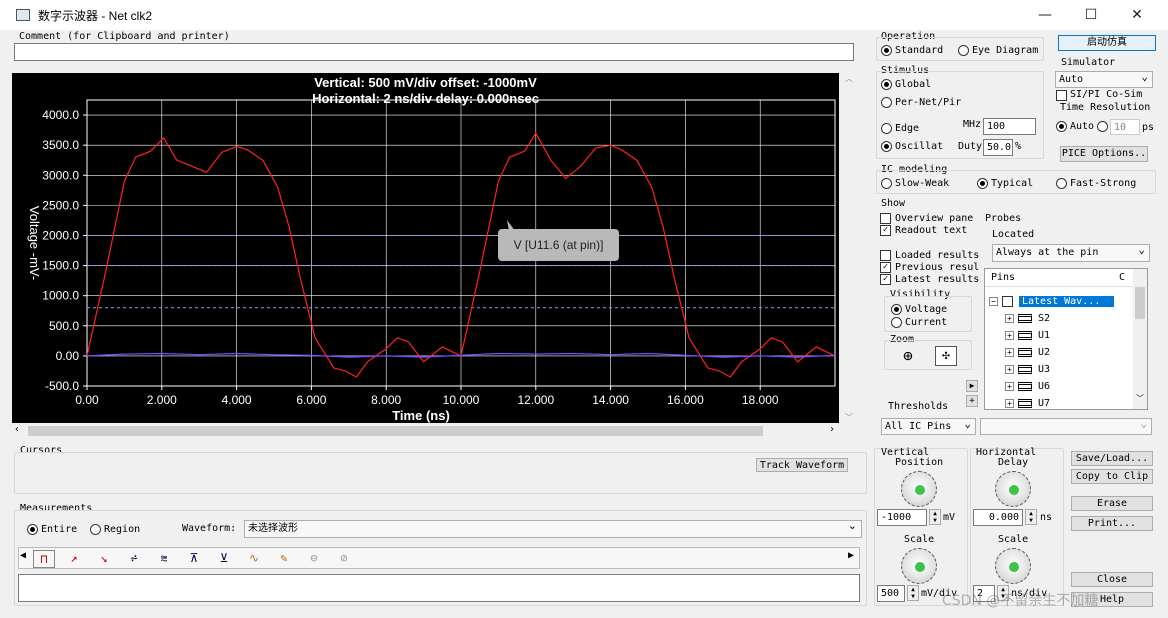 Image resolution: width=1168 pixels, height=618 pixels. What do you see at coordinates (60, 115) in the screenshot?
I see `y-tick-label: 4000.0` at bounding box center [60, 115].